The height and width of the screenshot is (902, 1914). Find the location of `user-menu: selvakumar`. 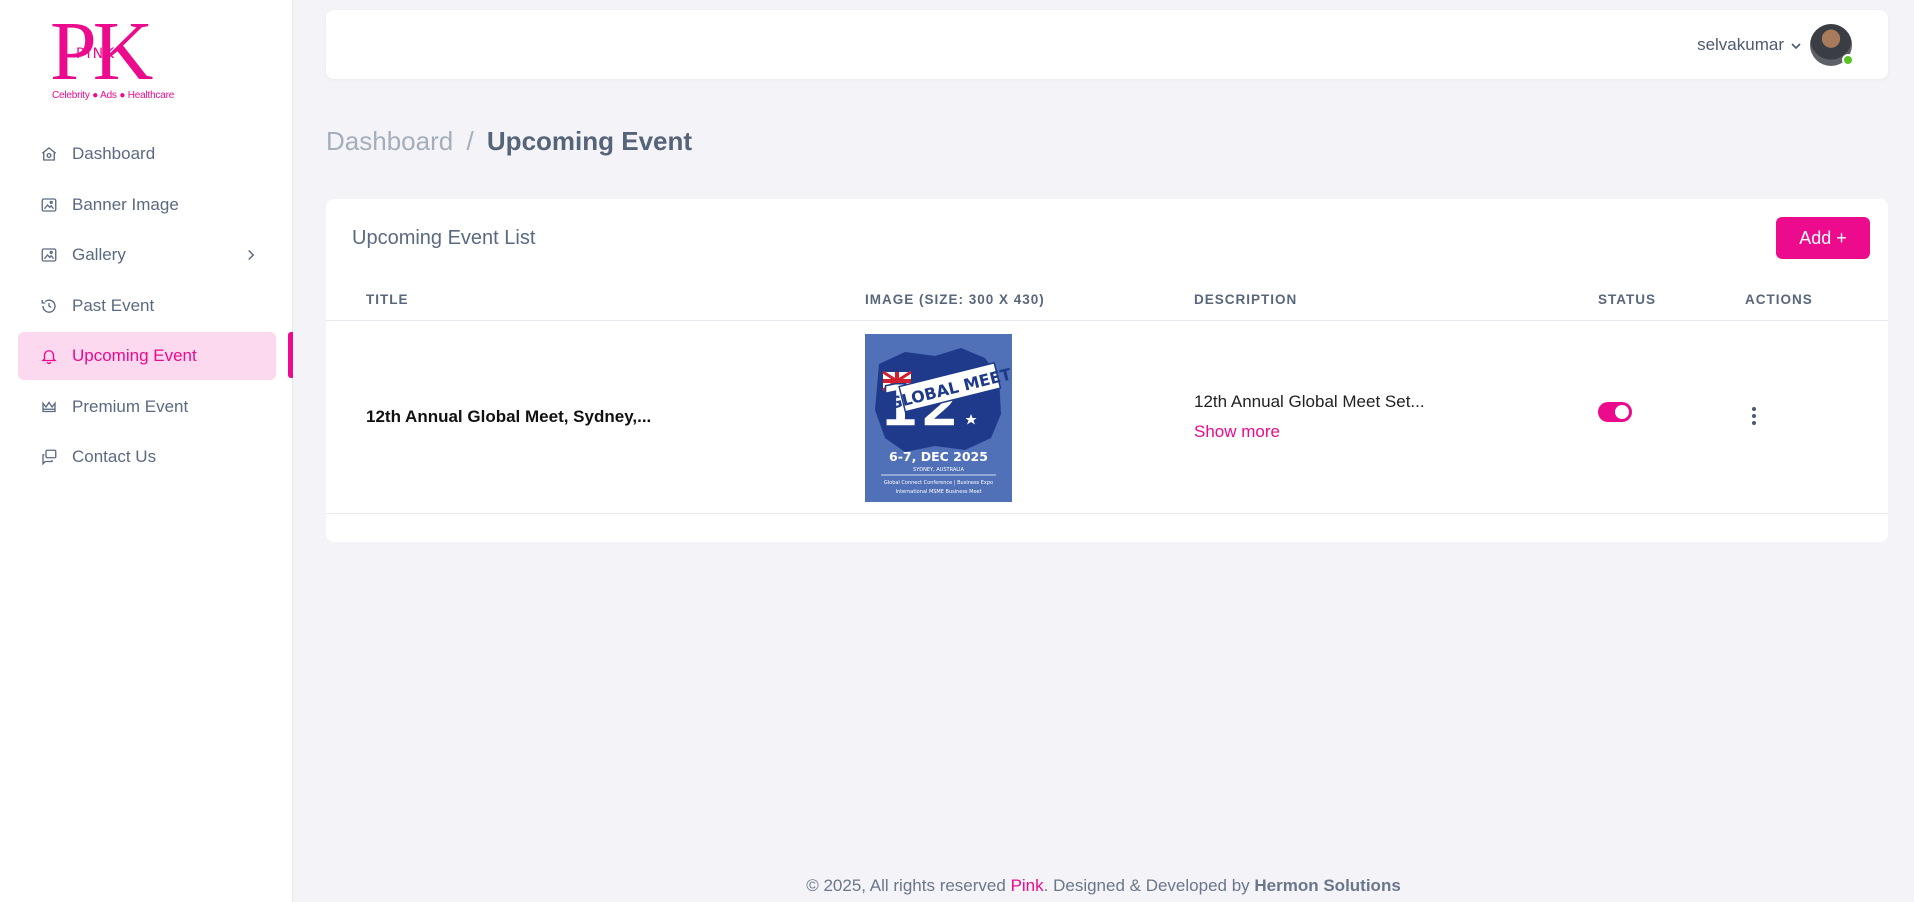

user-menu: selvakumar is located at coordinates (1775, 45).